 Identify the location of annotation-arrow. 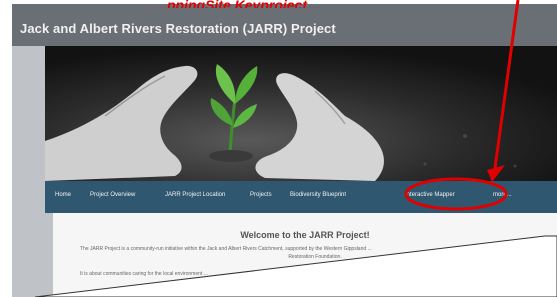
(506, 84).